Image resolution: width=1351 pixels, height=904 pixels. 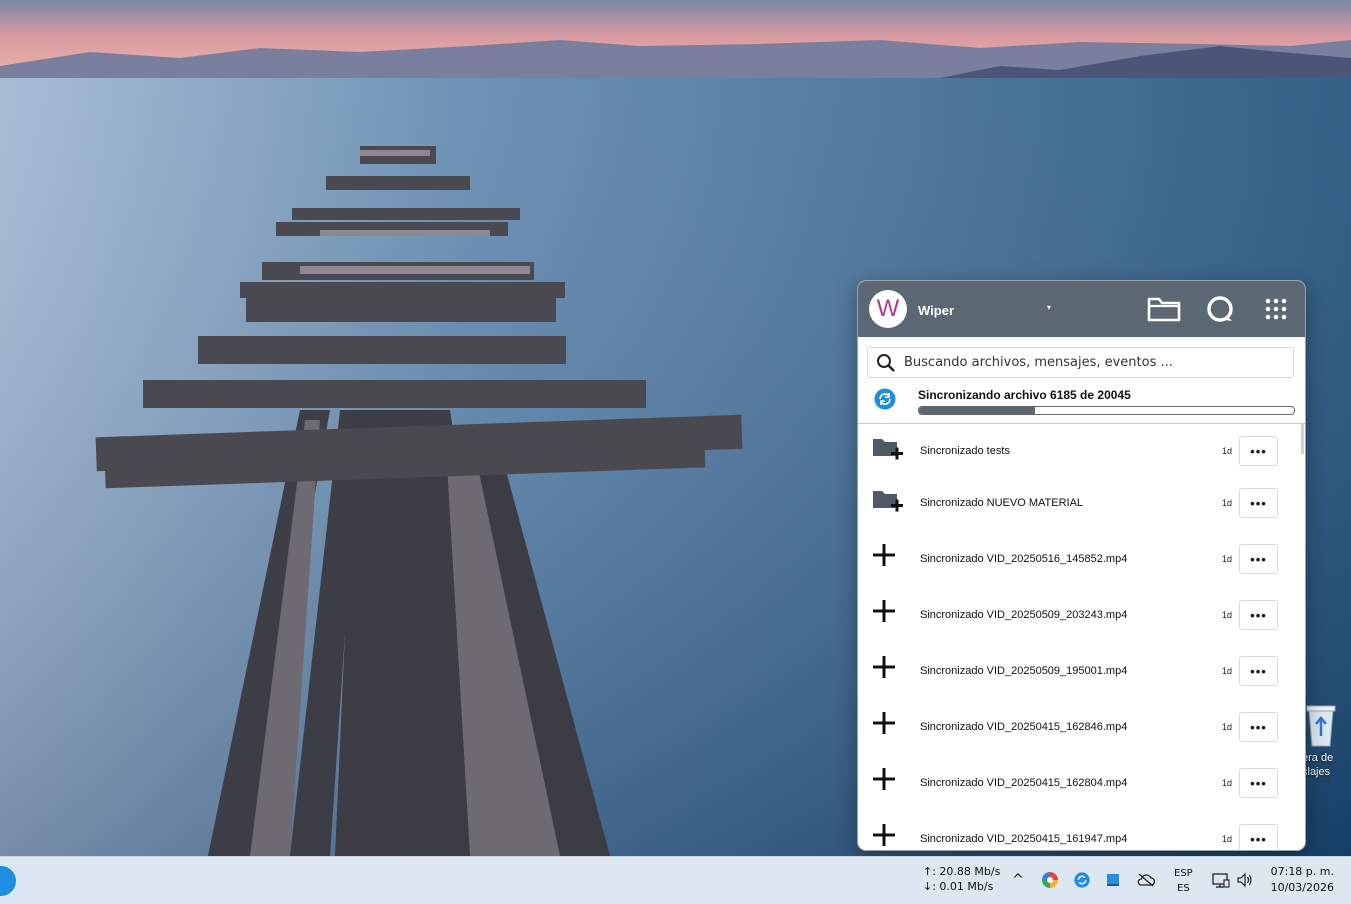 What do you see at coordinates (1024, 839) in the screenshot?
I see `activity-text: Sincronizado VID_20250415_161947.mp4` at bounding box center [1024, 839].